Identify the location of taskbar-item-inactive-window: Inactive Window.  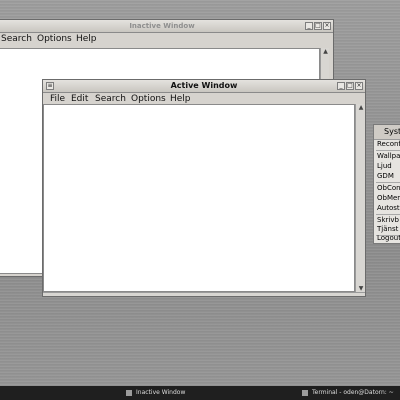
(160, 393).